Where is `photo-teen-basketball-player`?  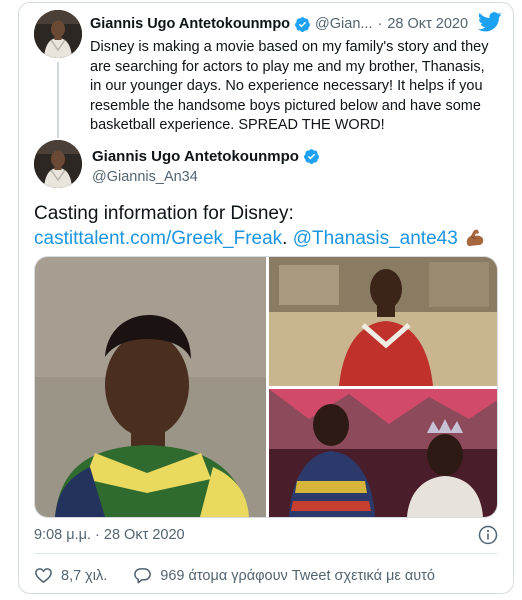 photo-teen-basketball-player is located at coordinates (383, 321).